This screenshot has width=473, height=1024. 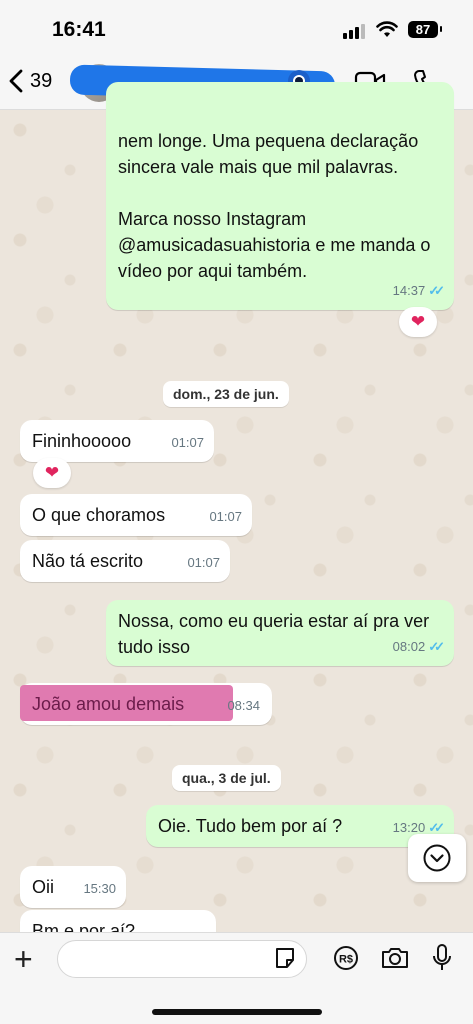 I want to click on message-text: João amou demais, so click(x=108, y=704).